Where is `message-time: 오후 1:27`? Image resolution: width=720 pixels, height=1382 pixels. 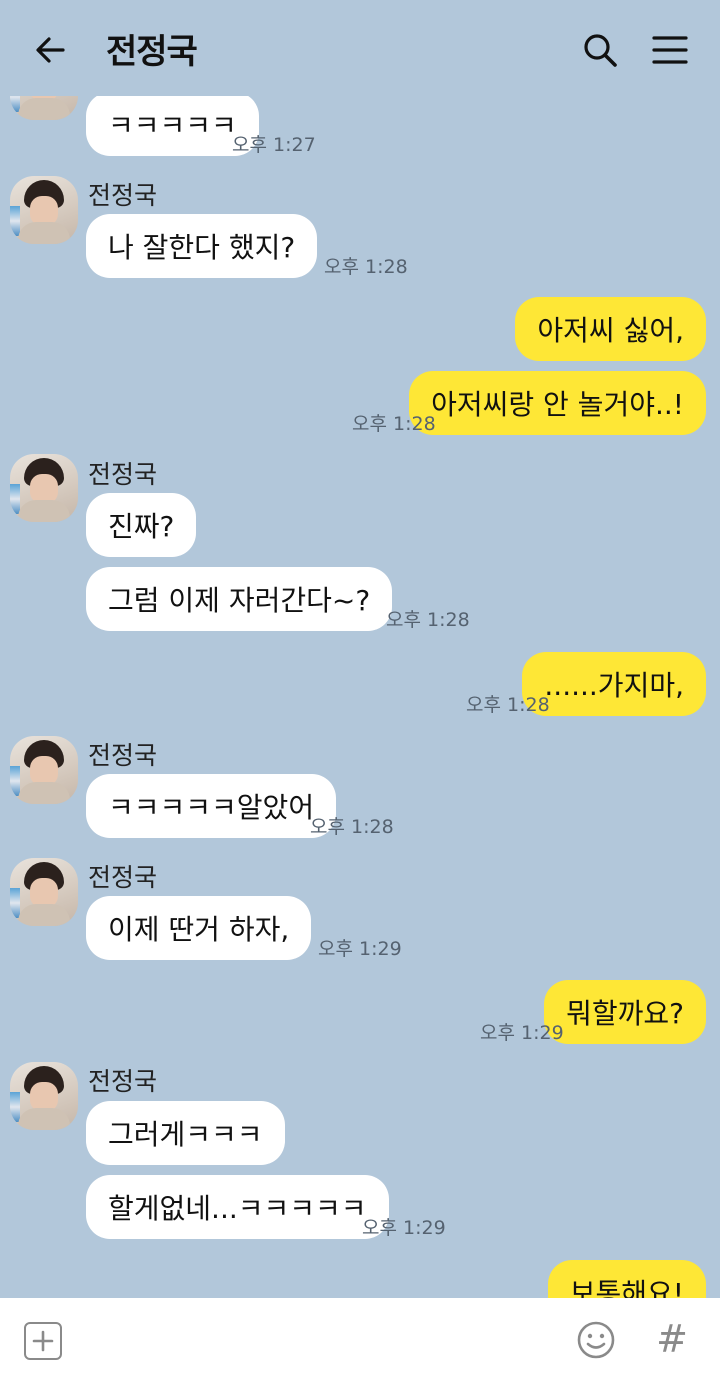 message-time: 오후 1:27 is located at coordinates (274, 145).